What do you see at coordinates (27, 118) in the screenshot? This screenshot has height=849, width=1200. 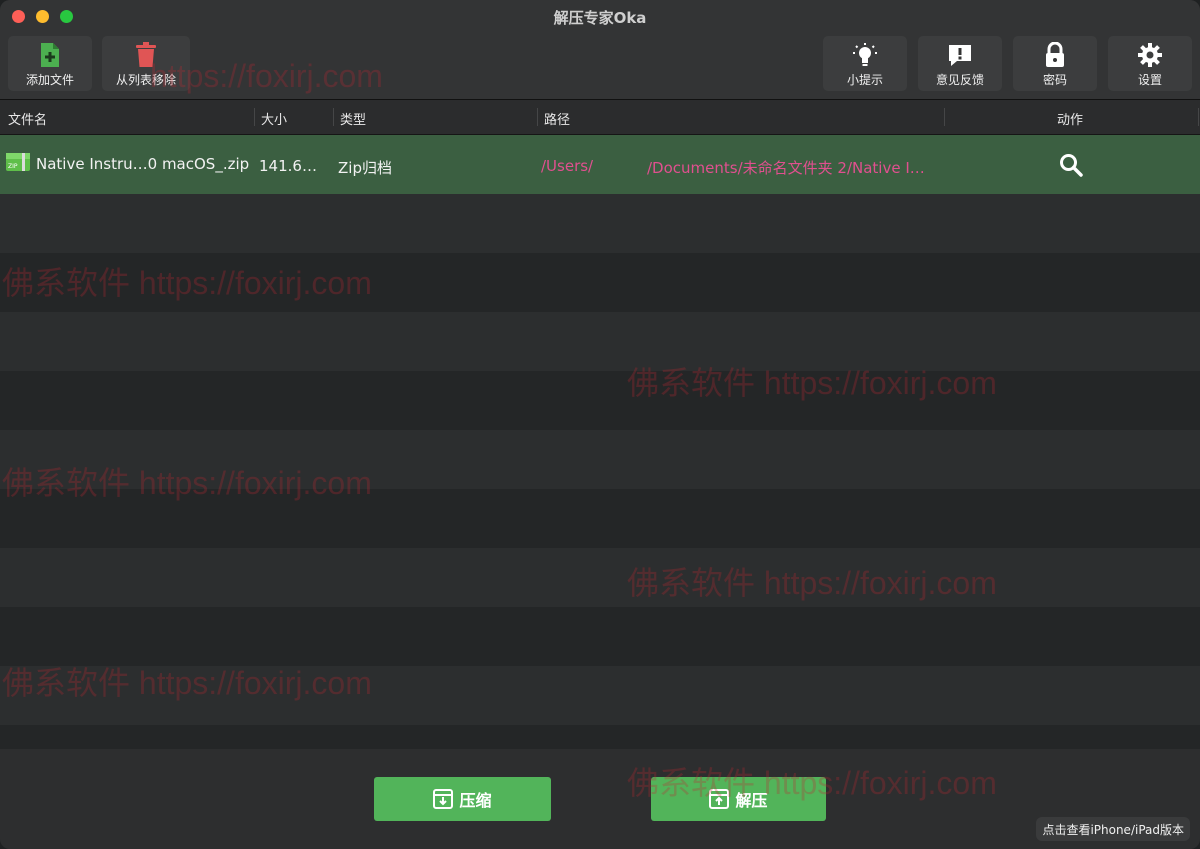 I see `column-header-name: 文件名` at bounding box center [27, 118].